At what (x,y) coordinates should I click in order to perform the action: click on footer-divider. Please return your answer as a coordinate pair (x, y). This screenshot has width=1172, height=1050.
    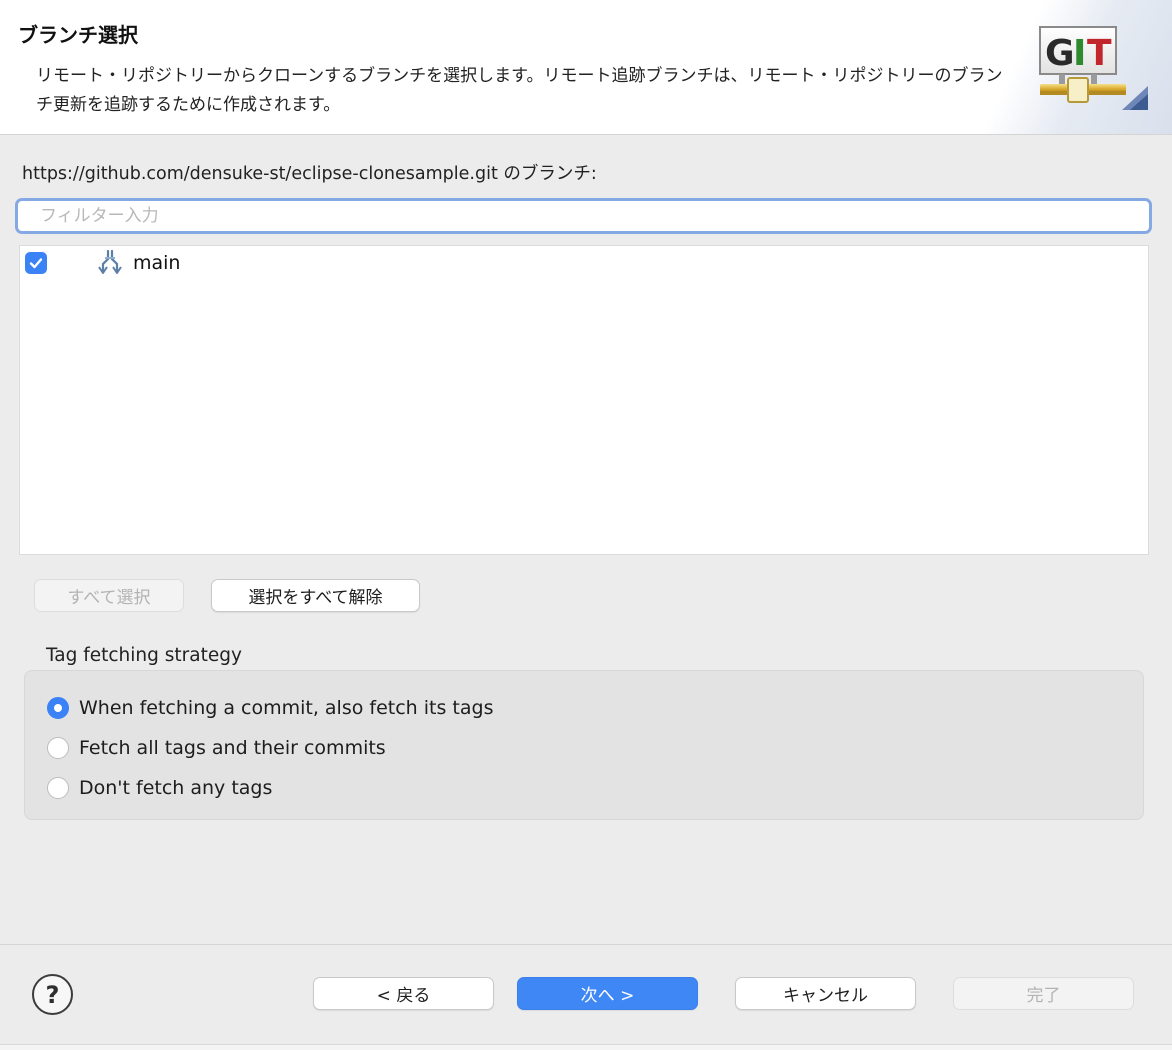
    Looking at the image, I should click on (586, 944).